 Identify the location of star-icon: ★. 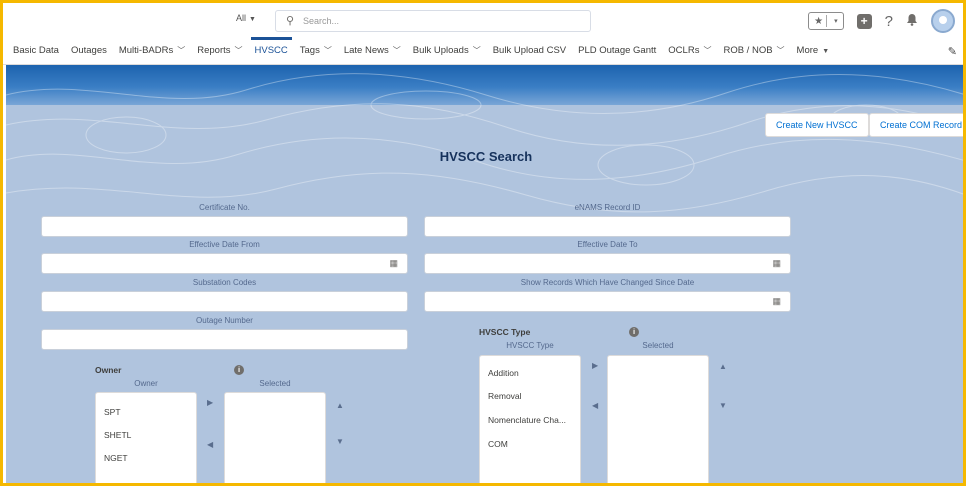
(819, 21).